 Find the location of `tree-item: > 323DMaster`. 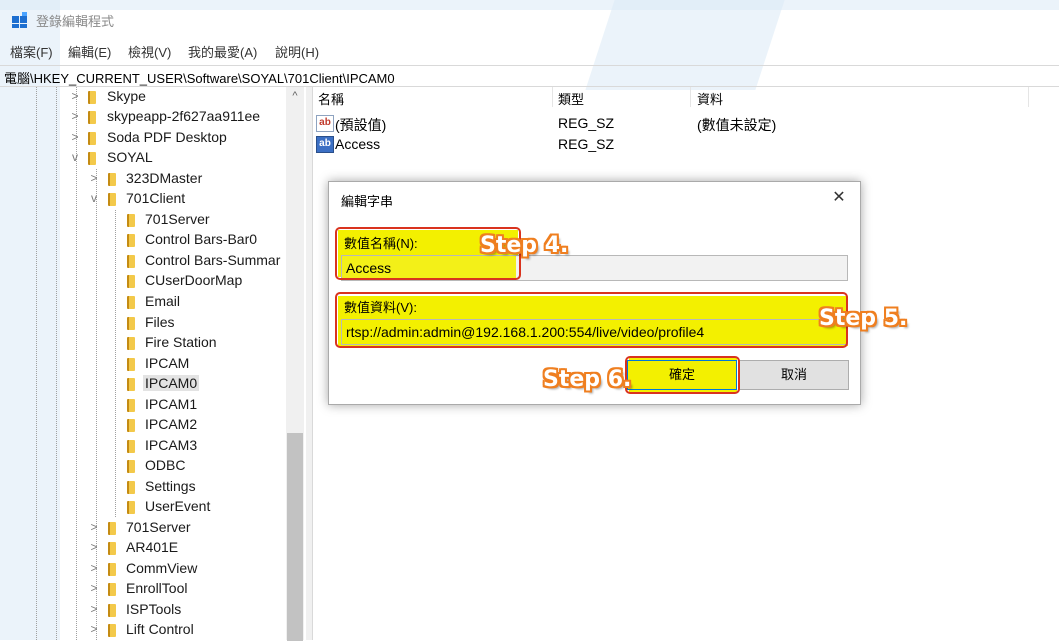

tree-item: > 323DMaster is located at coordinates (143, 179).